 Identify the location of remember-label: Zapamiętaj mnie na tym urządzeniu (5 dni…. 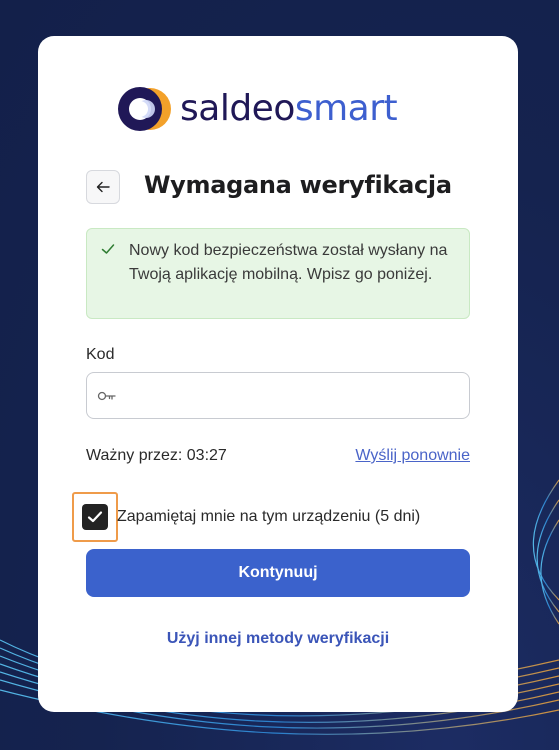
(268, 517).